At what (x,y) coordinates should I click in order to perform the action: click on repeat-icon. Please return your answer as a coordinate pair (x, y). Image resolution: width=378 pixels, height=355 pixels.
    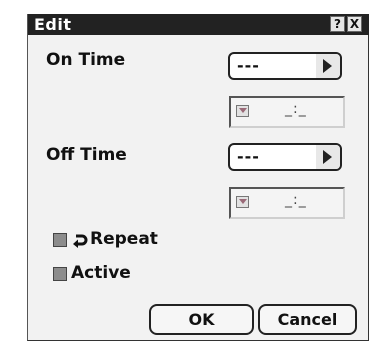
    Looking at the image, I should click on (80, 241).